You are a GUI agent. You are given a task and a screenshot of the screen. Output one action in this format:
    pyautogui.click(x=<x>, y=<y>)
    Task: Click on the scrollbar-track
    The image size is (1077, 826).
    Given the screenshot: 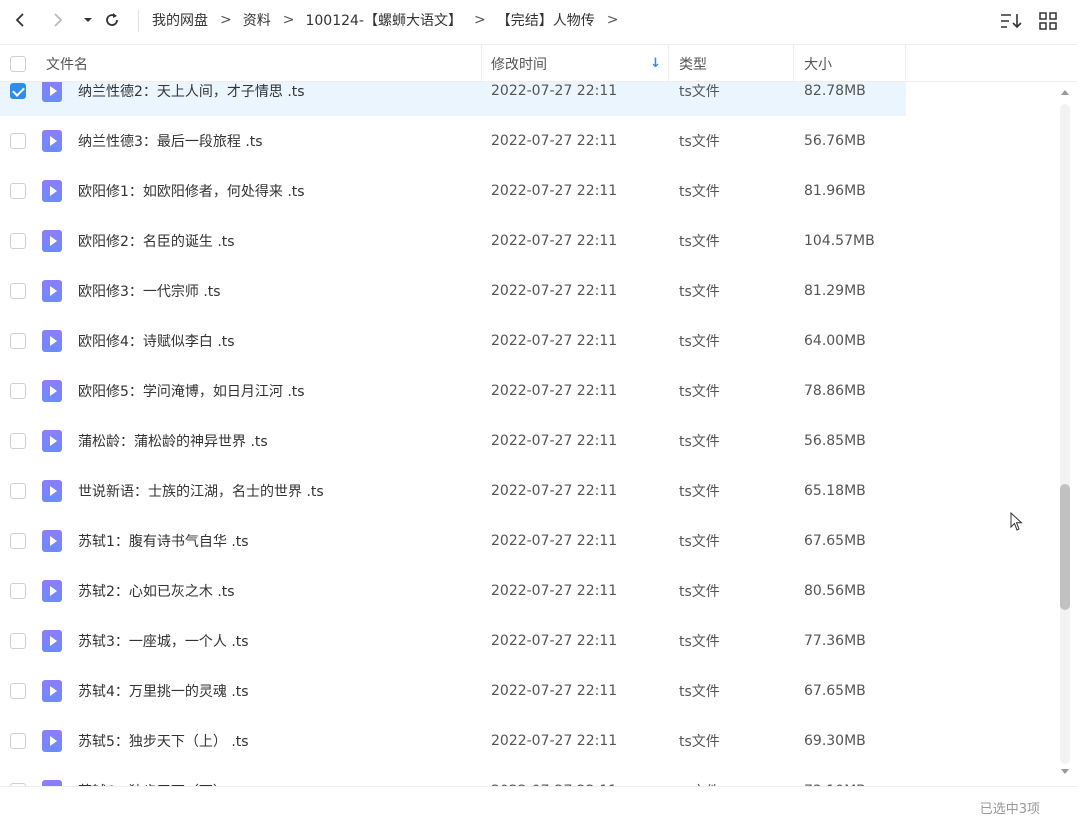 What is the action you would take?
    pyautogui.click(x=1065, y=434)
    